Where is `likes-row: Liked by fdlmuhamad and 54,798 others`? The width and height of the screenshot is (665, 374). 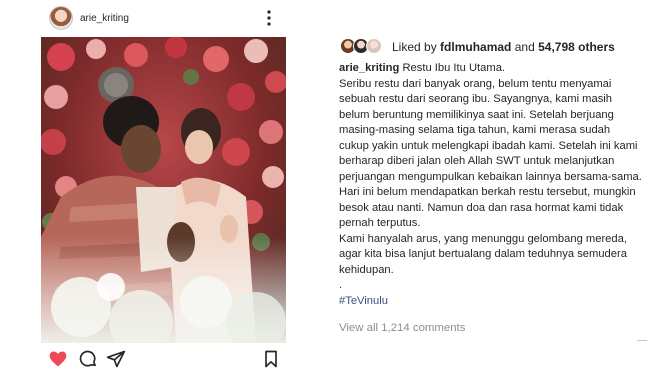 likes-row: Liked by fdlmuhamad and 54,798 others is located at coordinates (500, 47).